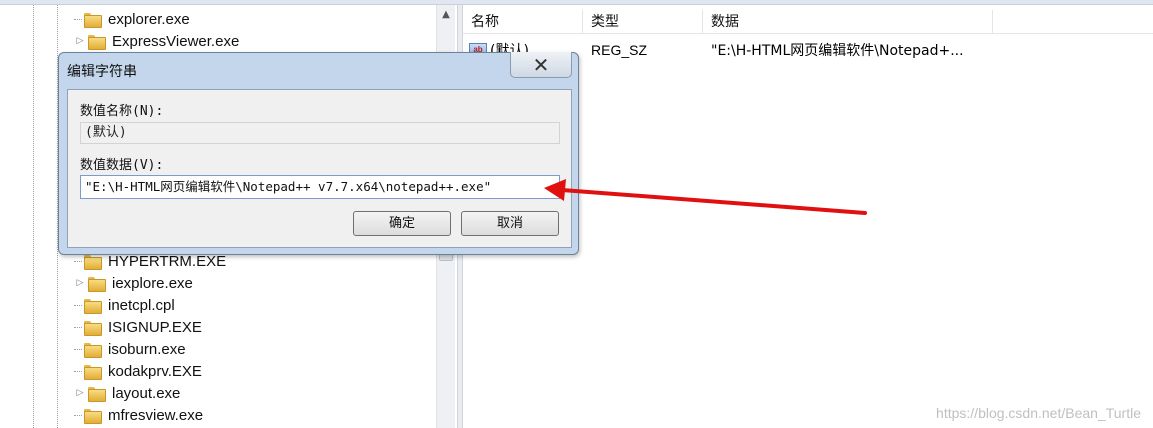  I want to click on watermark: https://blog.csdn.net/Bean_Turtle, so click(1038, 413).